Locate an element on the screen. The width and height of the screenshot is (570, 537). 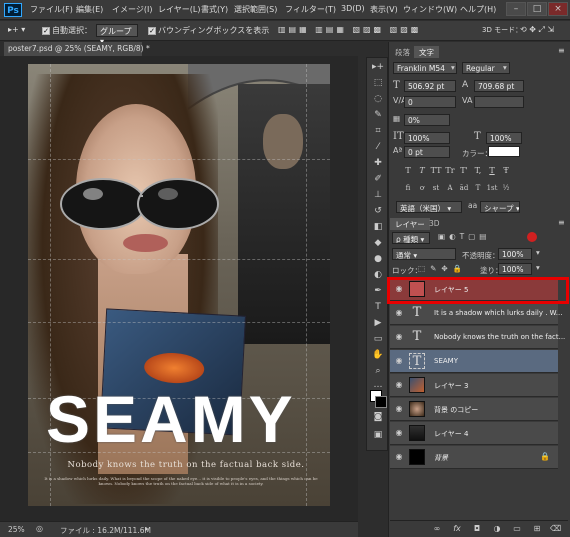
stamp-tool-icon: ⊥ is located at coordinates (378, 195).